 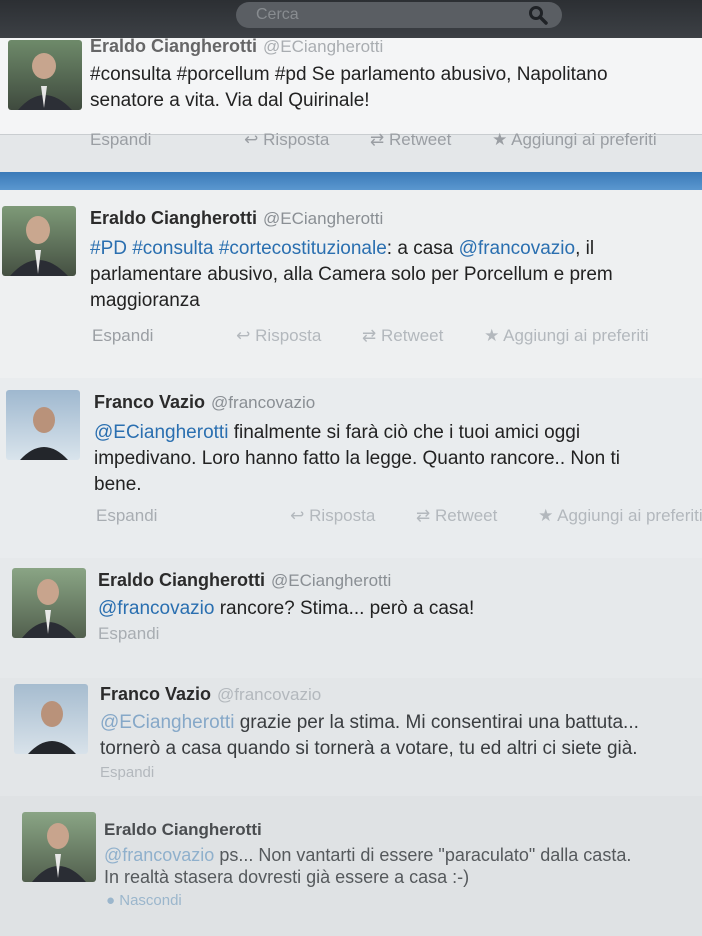 I want to click on search-placeholder: Cerca, so click(x=277, y=14).